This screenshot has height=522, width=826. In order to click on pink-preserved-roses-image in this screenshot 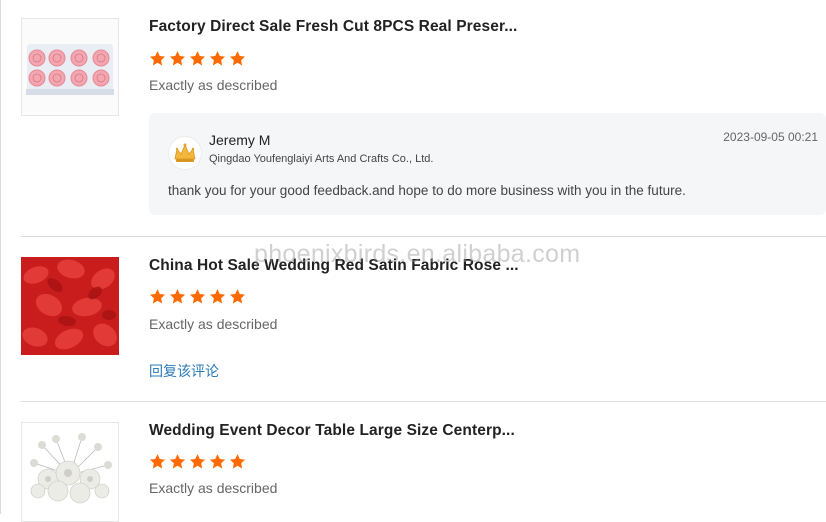, I will do `click(70, 67)`.